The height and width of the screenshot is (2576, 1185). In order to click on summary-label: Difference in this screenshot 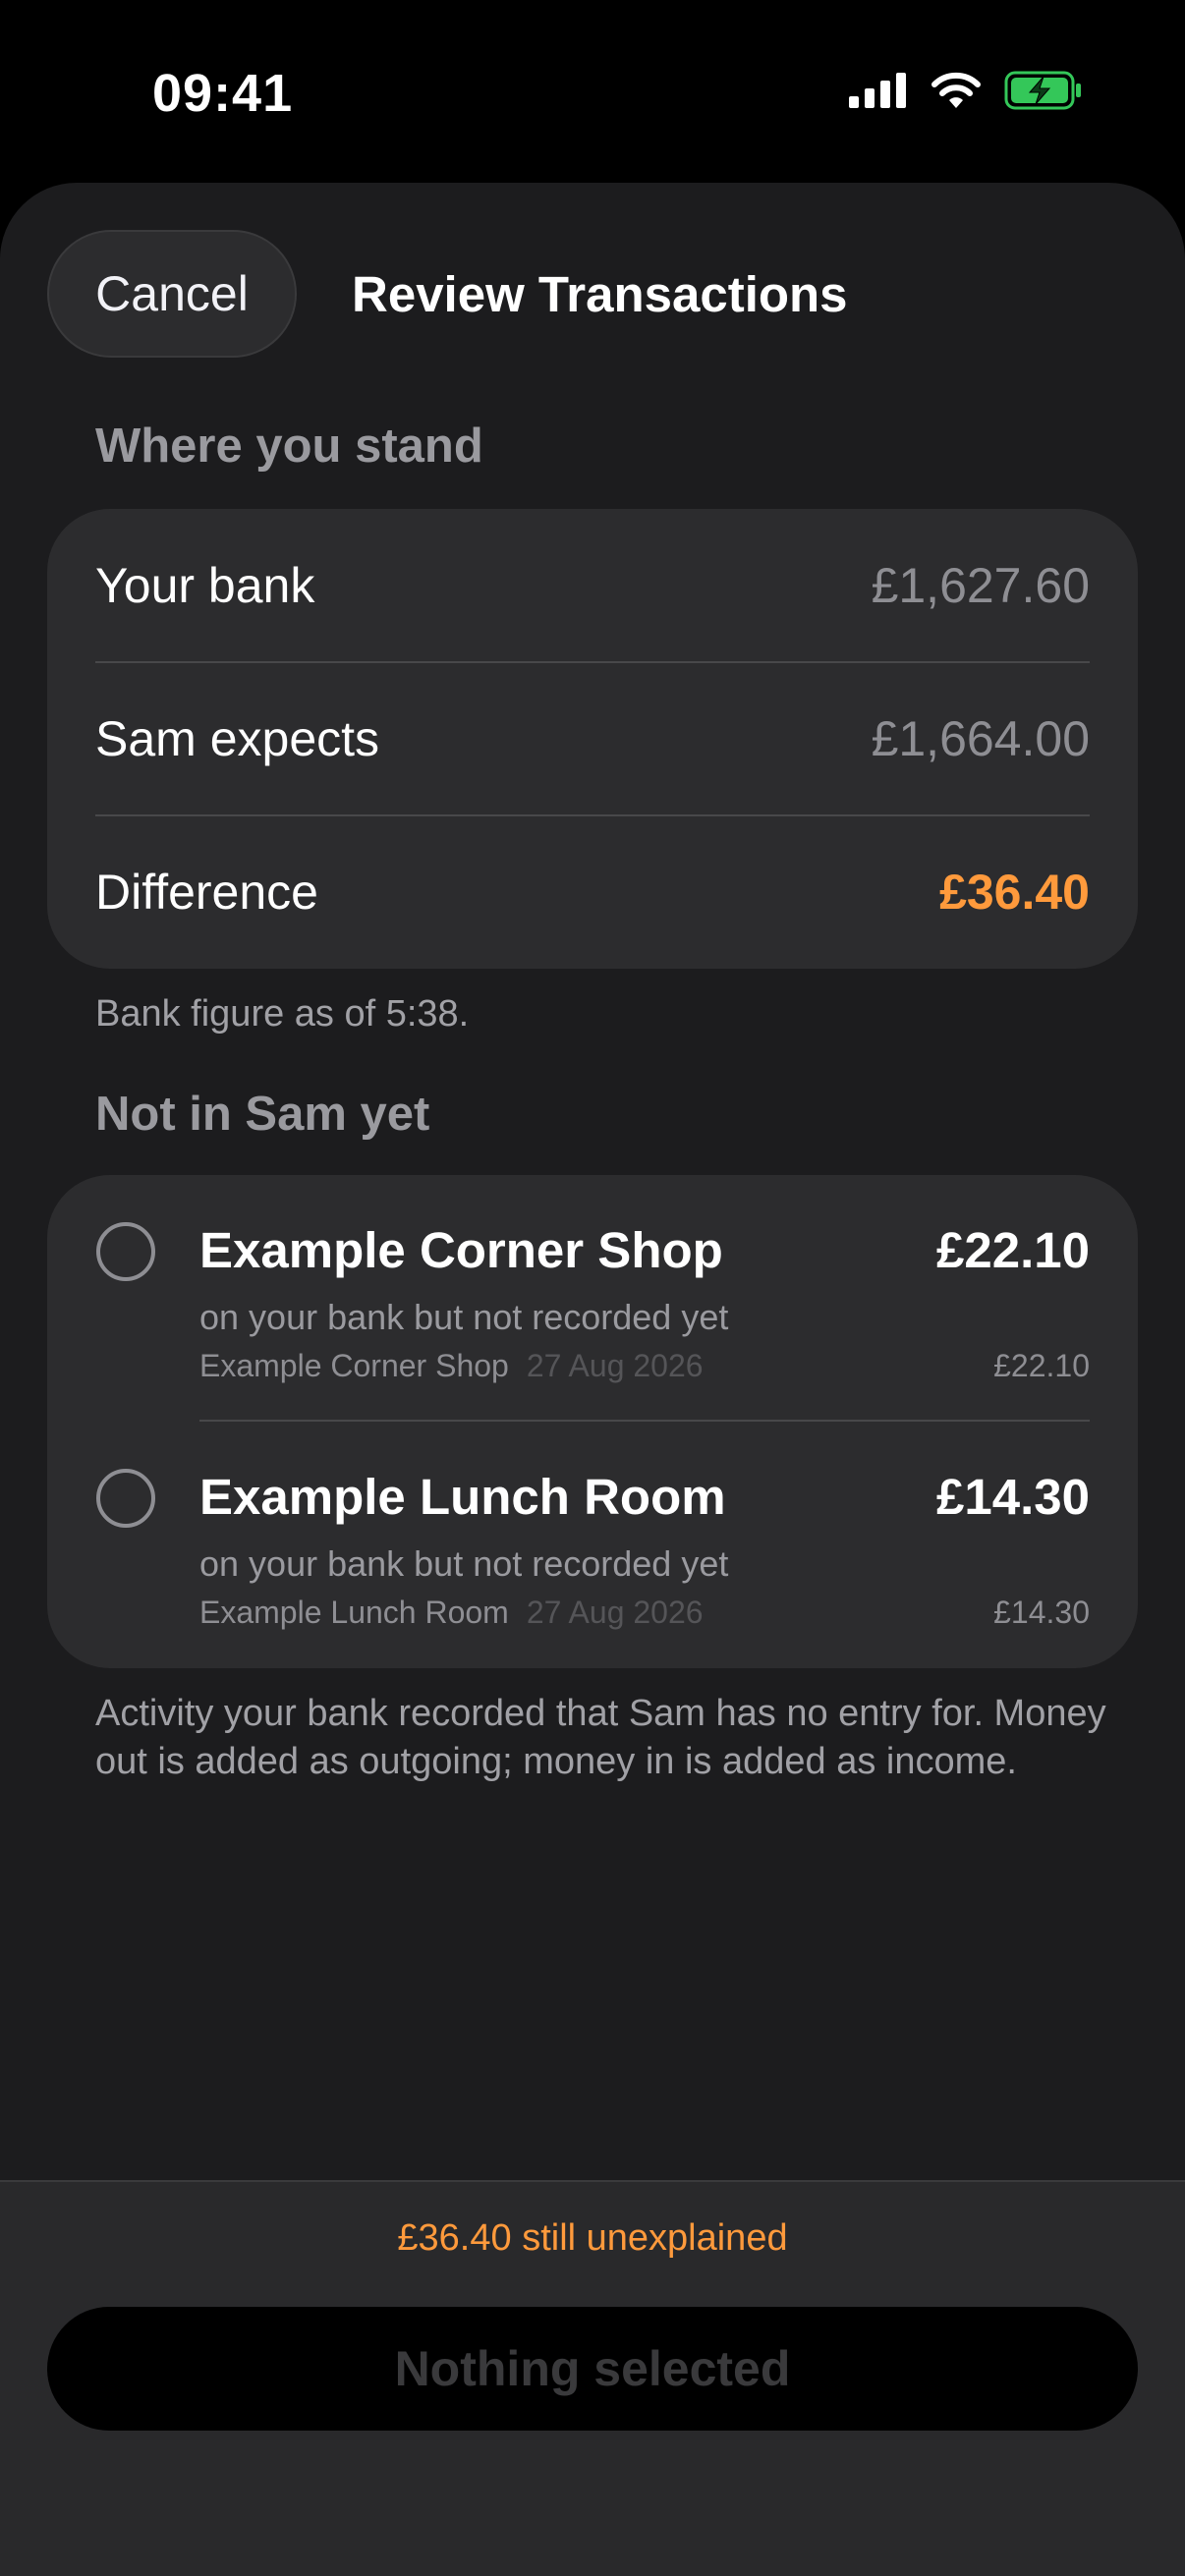, I will do `click(207, 892)`.